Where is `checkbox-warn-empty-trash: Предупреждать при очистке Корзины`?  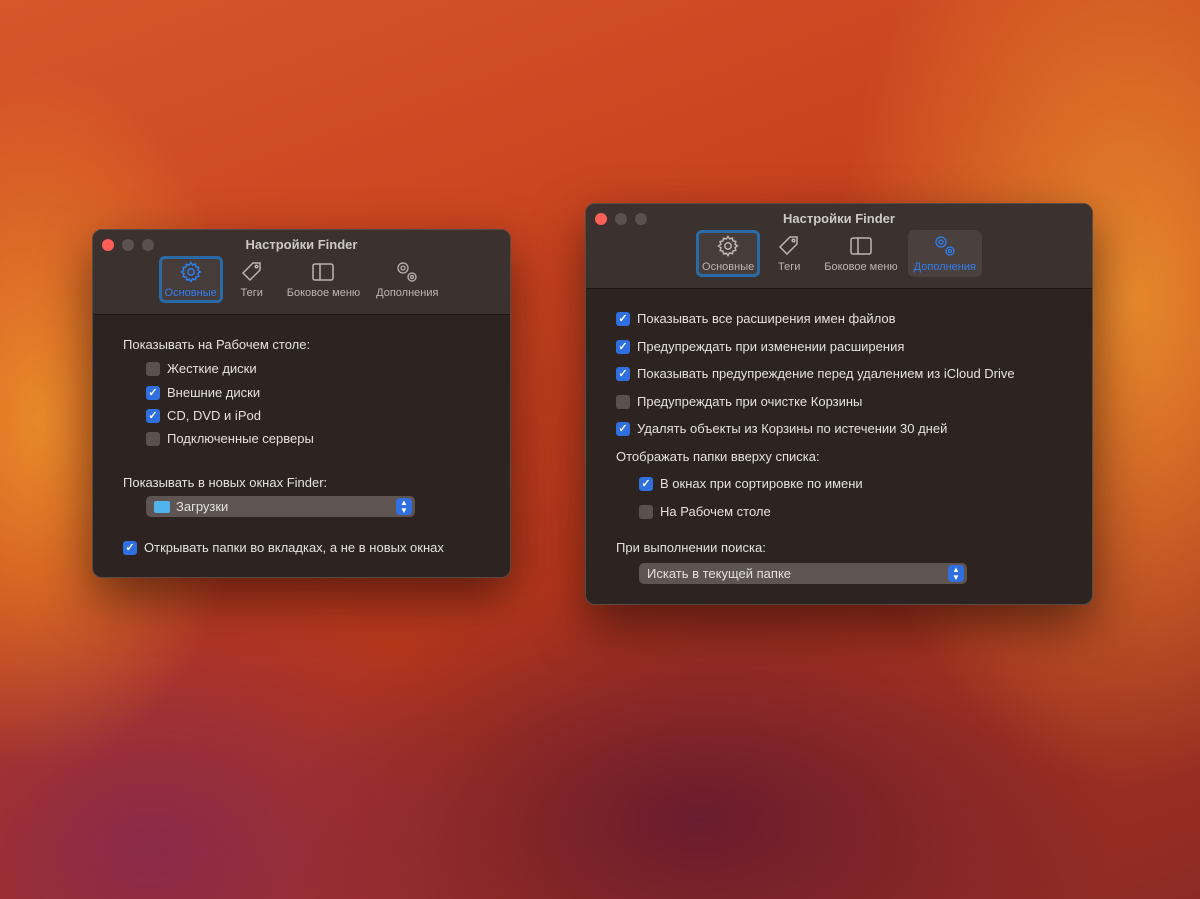
checkbox-warn-empty-trash: Предупреждать при очистке Корзины is located at coordinates (739, 401).